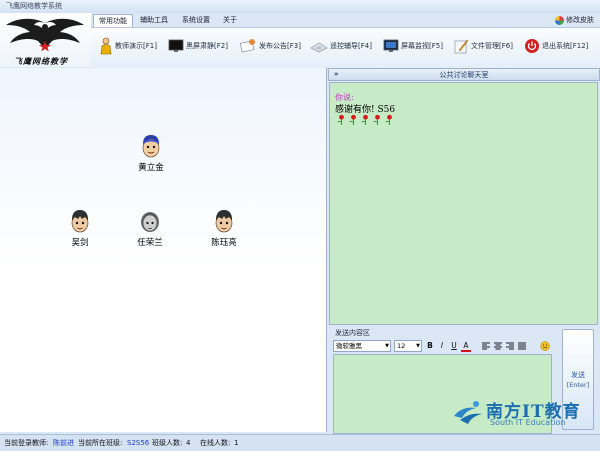  What do you see at coordinates (545, 346) in the screenshot?
I see `emoticon-icon` at bounding box center [545, 346].